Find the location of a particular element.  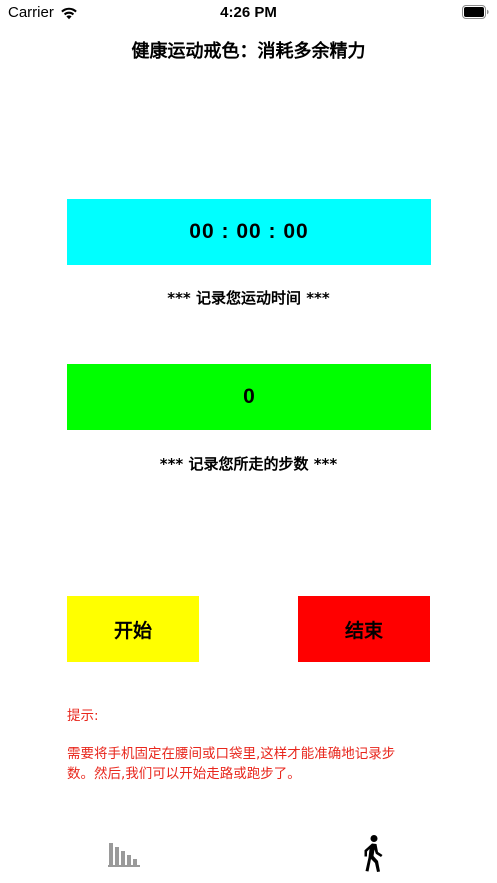

timer-value: 00 : 00 : 00 is located at coordinates (249, 231).